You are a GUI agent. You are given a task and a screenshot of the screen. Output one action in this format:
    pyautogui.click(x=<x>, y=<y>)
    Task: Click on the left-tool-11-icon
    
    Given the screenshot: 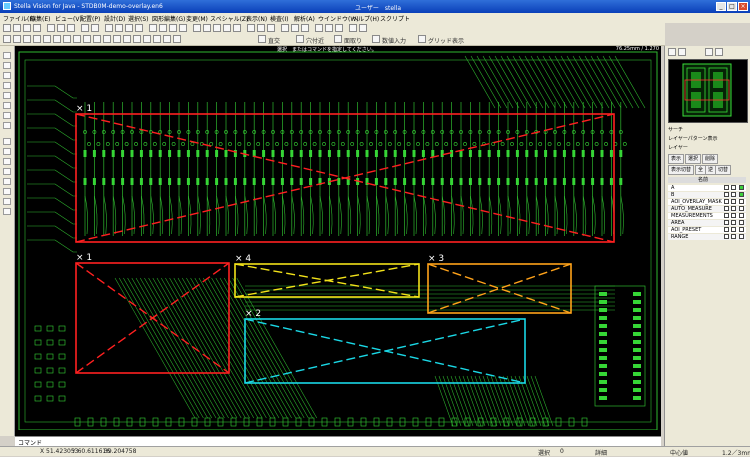 What is the action you would take?
    pyautogui.click(x=7, y=161)
    